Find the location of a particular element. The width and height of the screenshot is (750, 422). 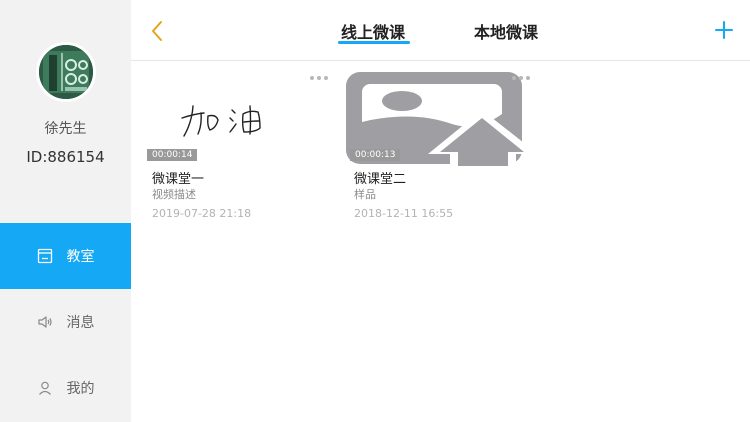

lesson-card: 加油 00:00:14 微课堂一 视频描述 2019-07-28 21:18 is located at coordinates (238, 145).